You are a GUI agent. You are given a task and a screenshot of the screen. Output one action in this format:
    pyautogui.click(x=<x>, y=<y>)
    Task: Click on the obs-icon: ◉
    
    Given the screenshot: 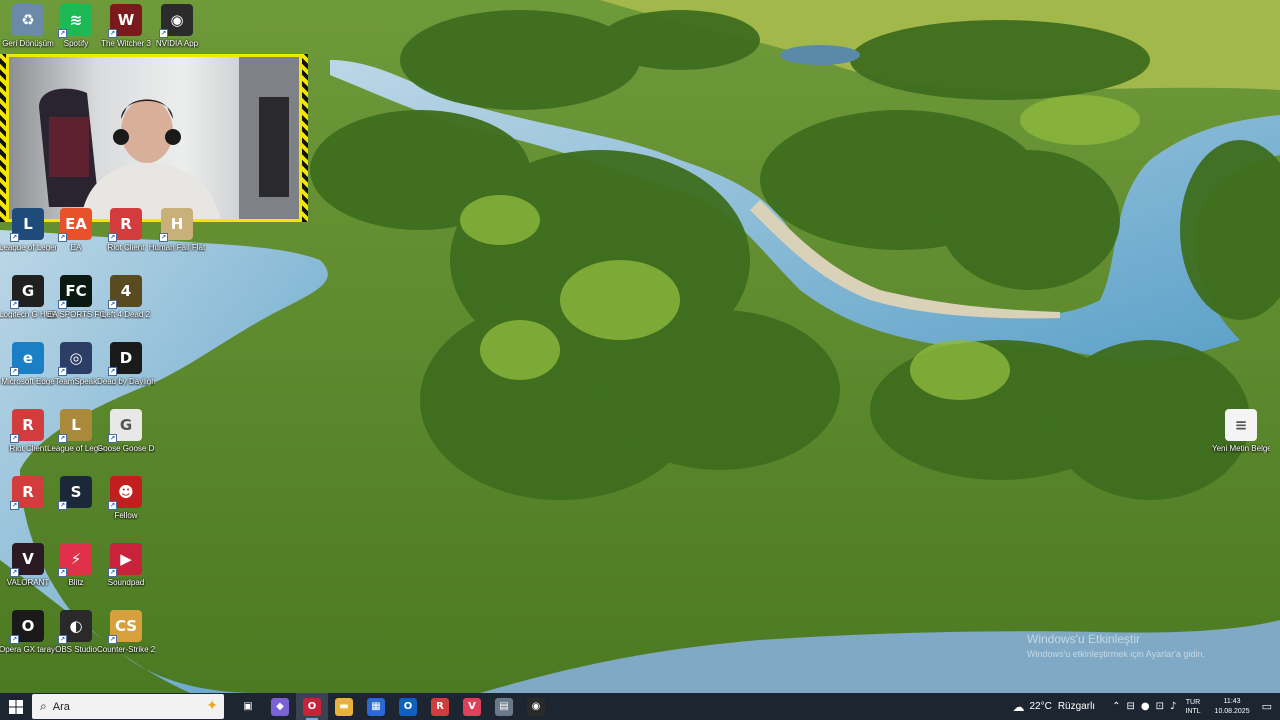 What is the action you would take?
    pyautogui.click(x=536, y=706)
    